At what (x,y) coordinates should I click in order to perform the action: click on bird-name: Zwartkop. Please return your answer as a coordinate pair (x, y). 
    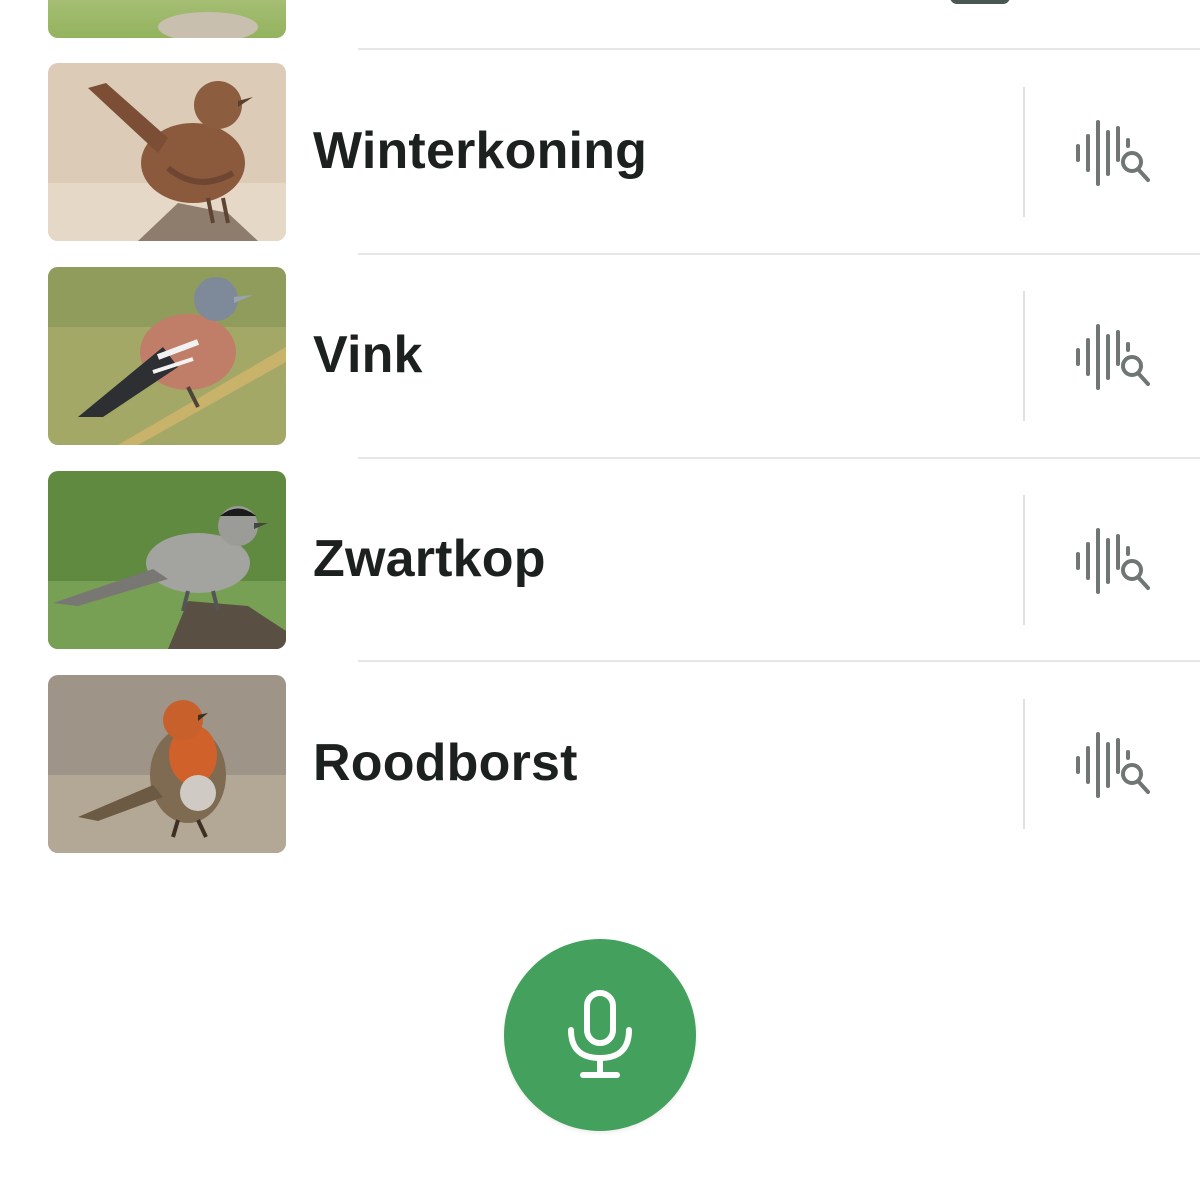
    Looking at the image, I should click on (429, 559).